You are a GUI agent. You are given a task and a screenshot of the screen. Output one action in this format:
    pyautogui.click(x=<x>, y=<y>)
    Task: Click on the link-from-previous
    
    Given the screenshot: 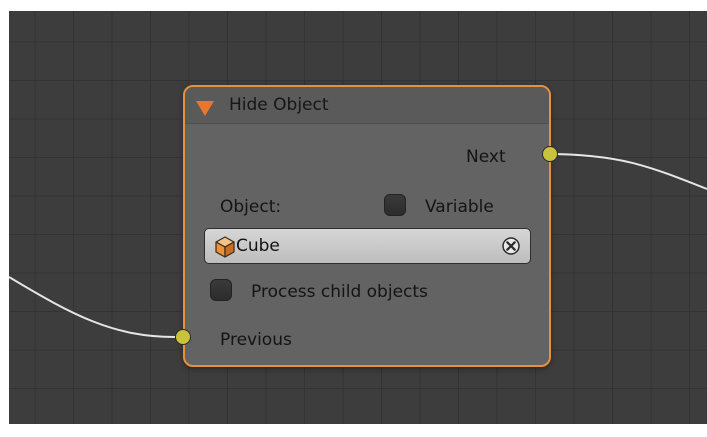 What is the action you would take?
    pyautogui.click(x=92, y=307)
    